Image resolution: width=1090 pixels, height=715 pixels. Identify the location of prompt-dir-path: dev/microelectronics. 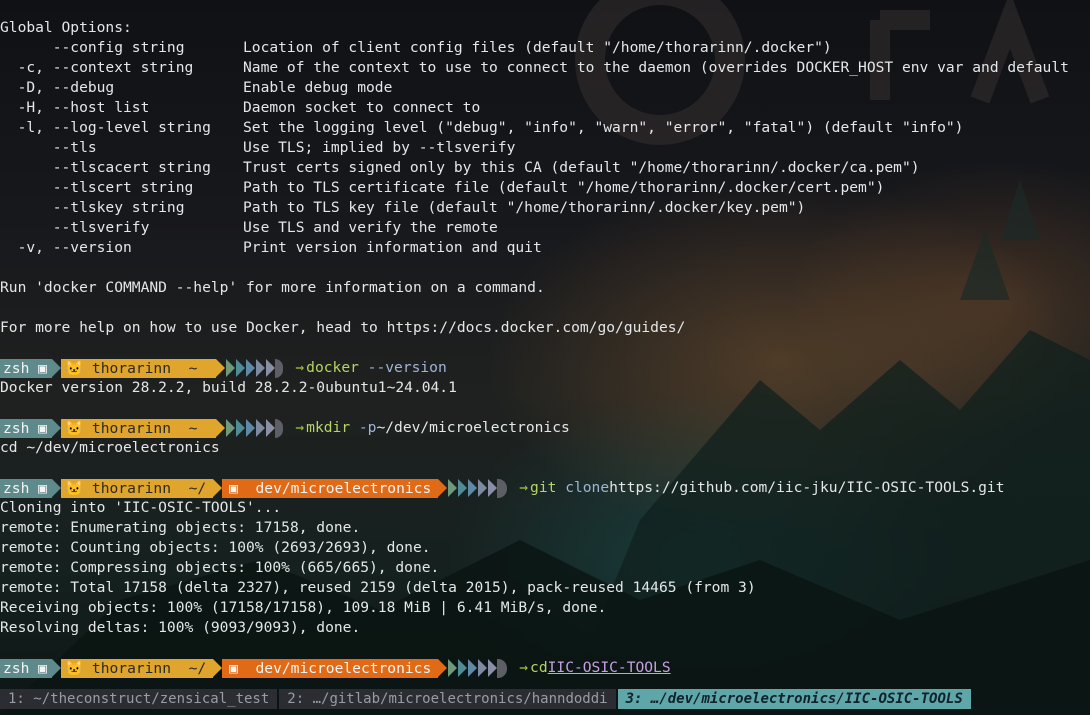
(343, 668).